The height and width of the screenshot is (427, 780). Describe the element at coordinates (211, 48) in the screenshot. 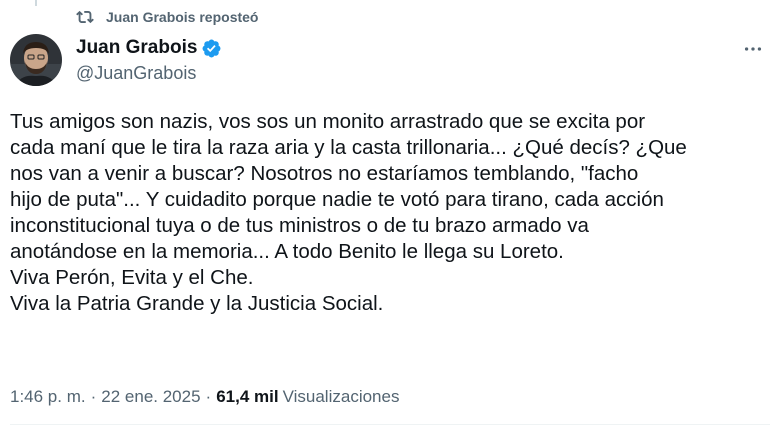

I see `verified-badge-icon` at that location.